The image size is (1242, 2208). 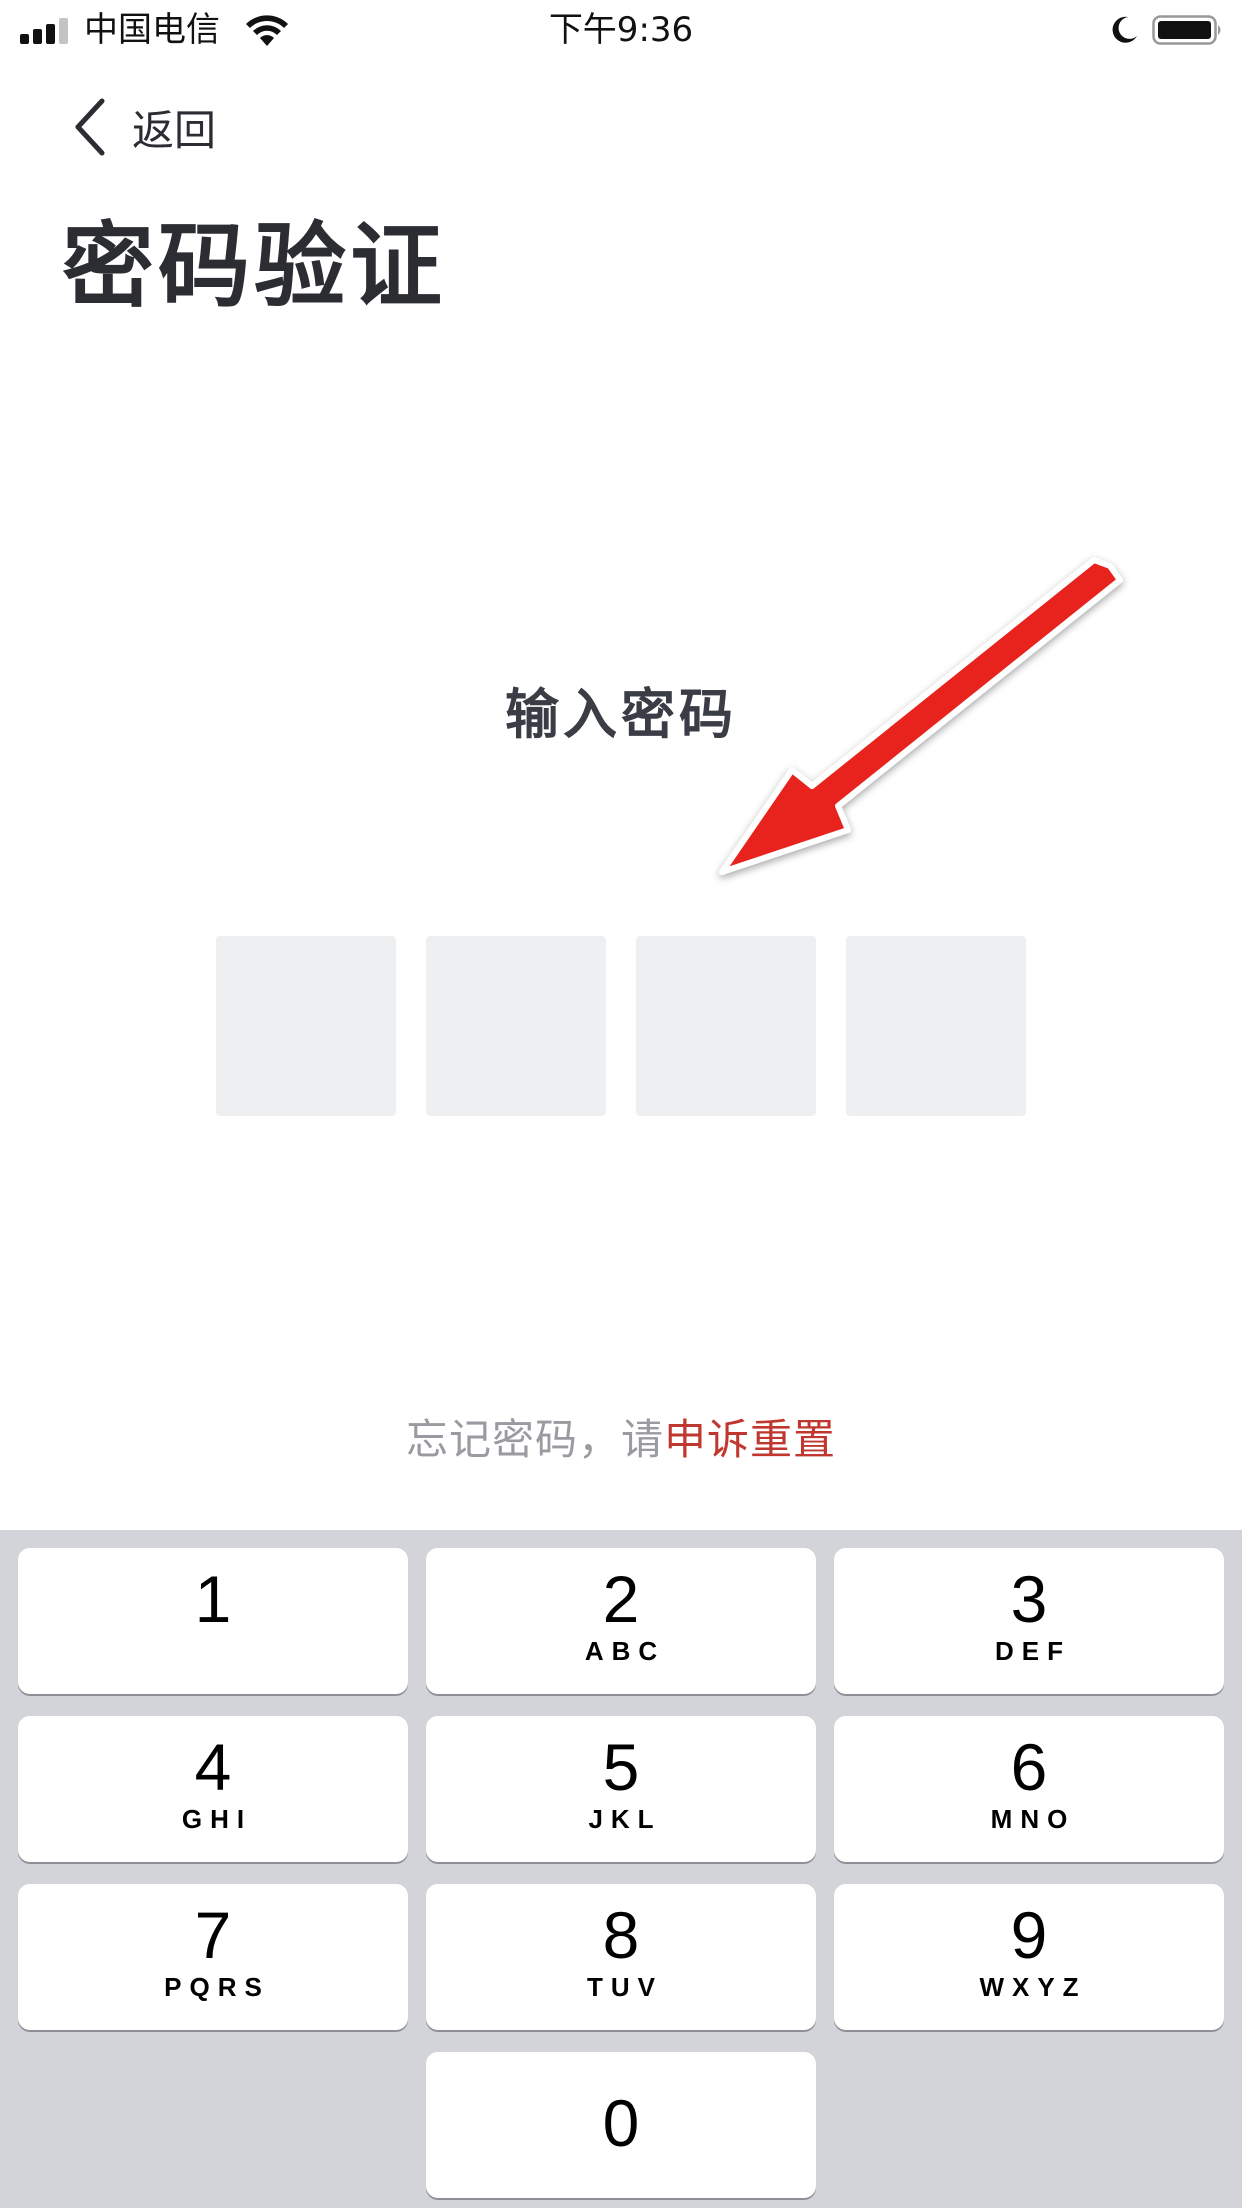 I want to click on key-digit: 8, so click(x=621, y=1935).